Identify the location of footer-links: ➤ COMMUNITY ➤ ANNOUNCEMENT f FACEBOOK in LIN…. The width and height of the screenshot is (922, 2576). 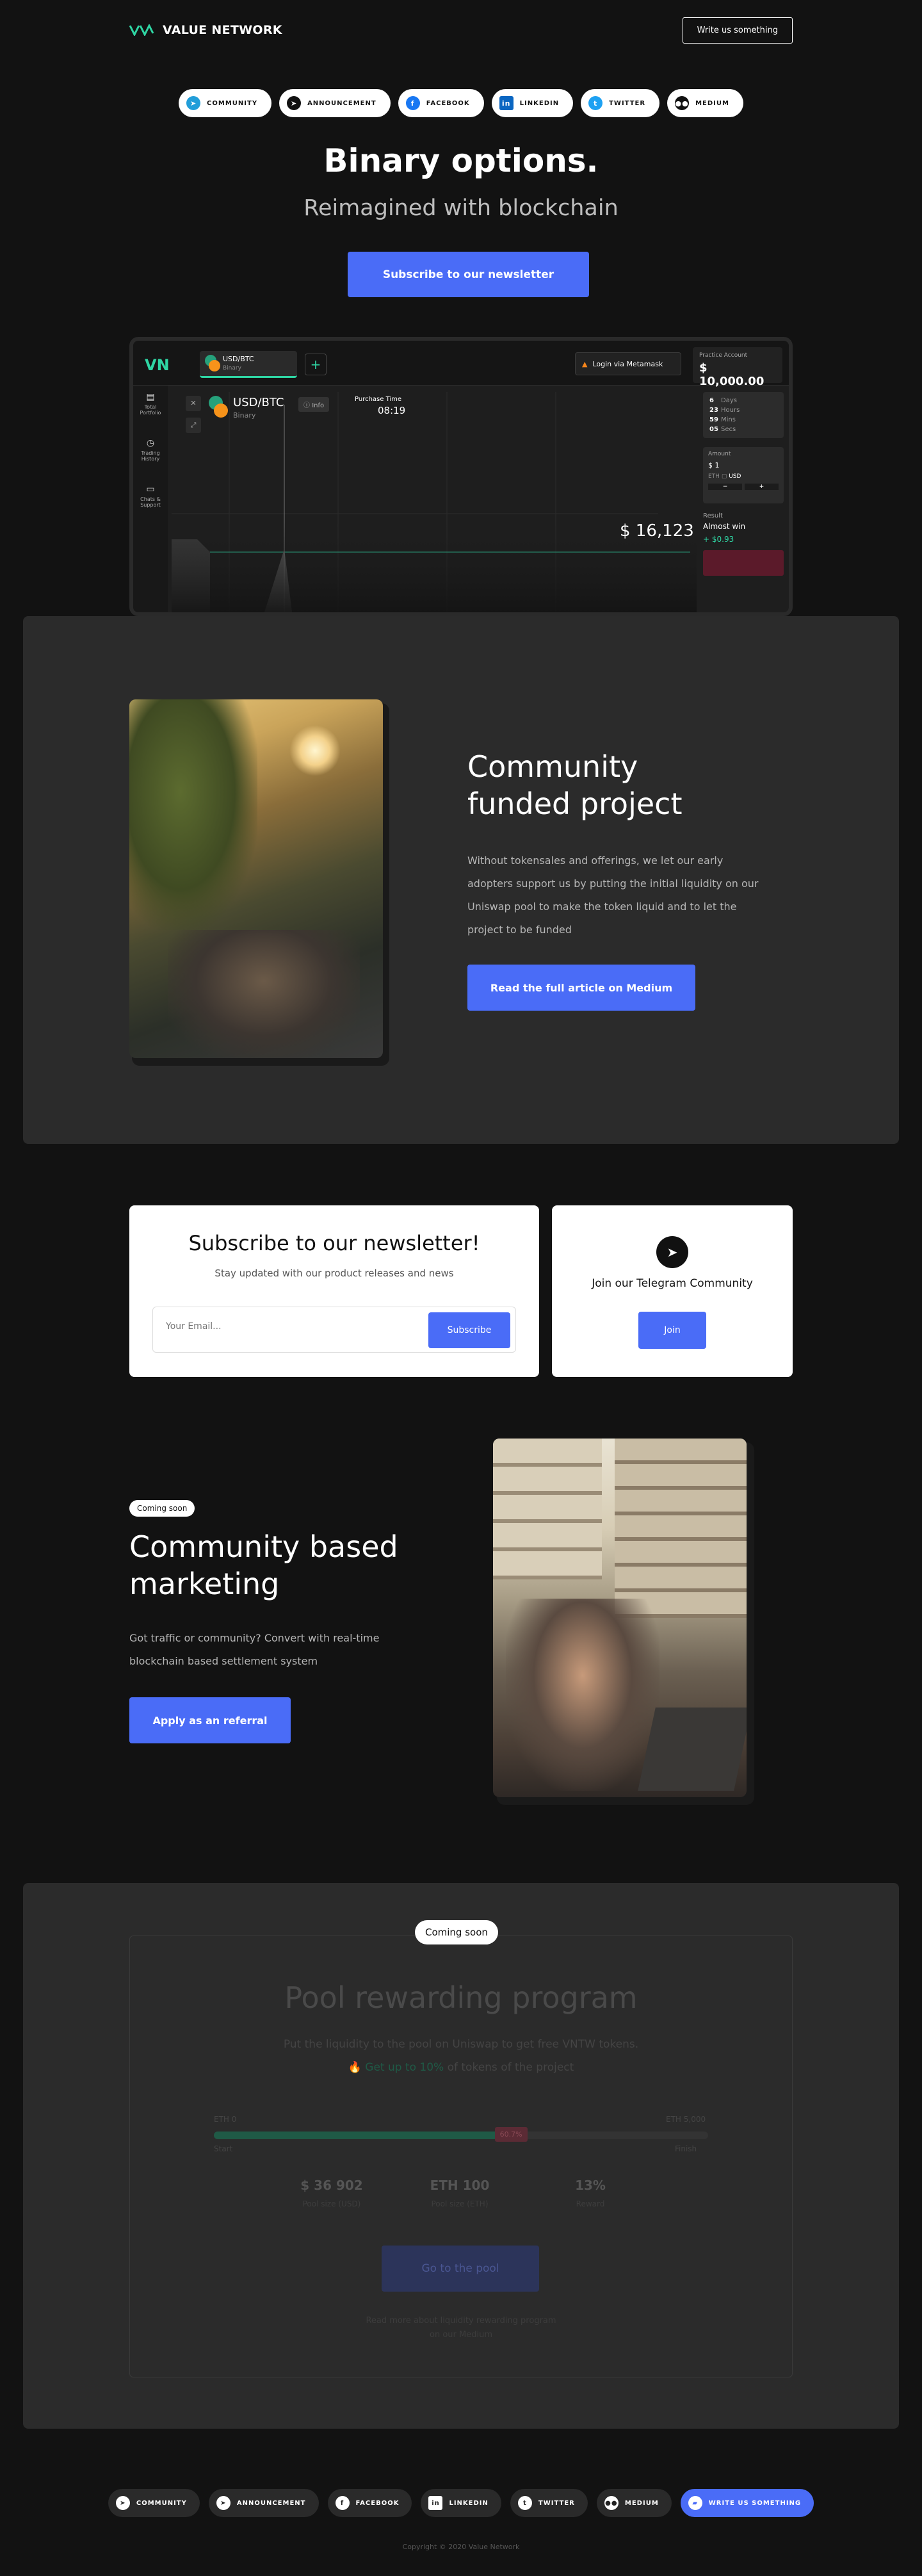
(461, 2503).